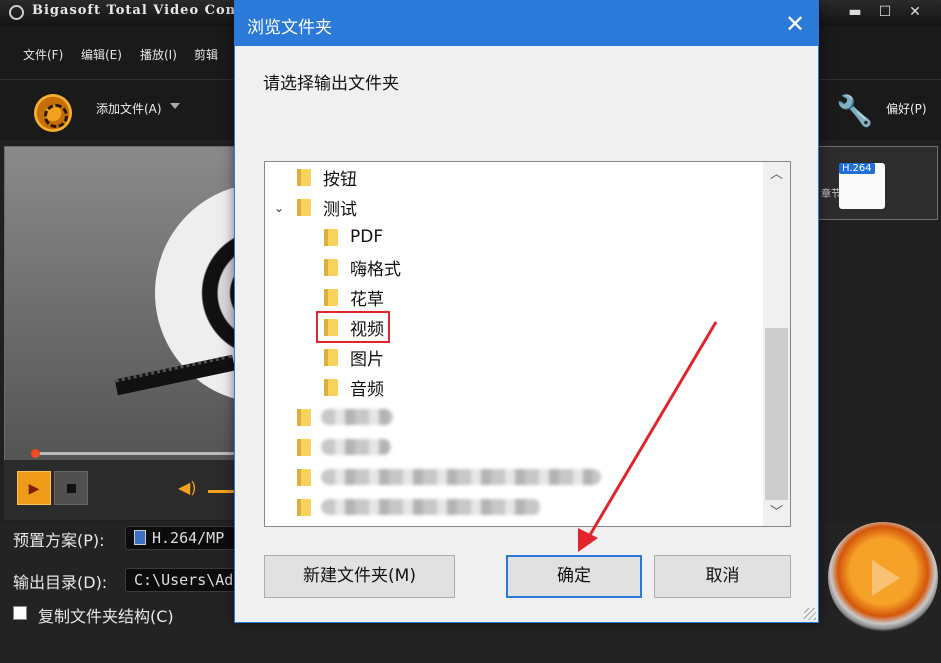 This screenshot has width=941, height=663. Describe the element at coordinates (883, 577) in the screenshot. I see `convert-button` at that location.